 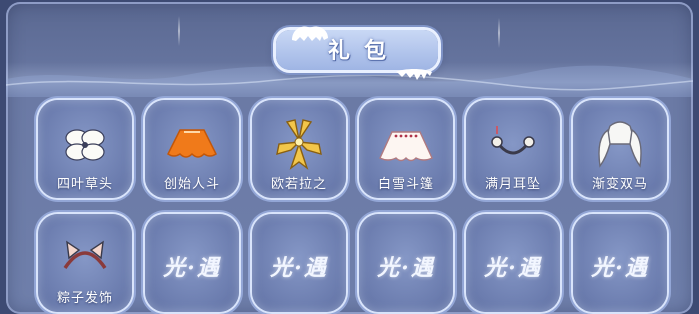 I want to click on item-label: 粽子发饰, so click(x=84, y=298).